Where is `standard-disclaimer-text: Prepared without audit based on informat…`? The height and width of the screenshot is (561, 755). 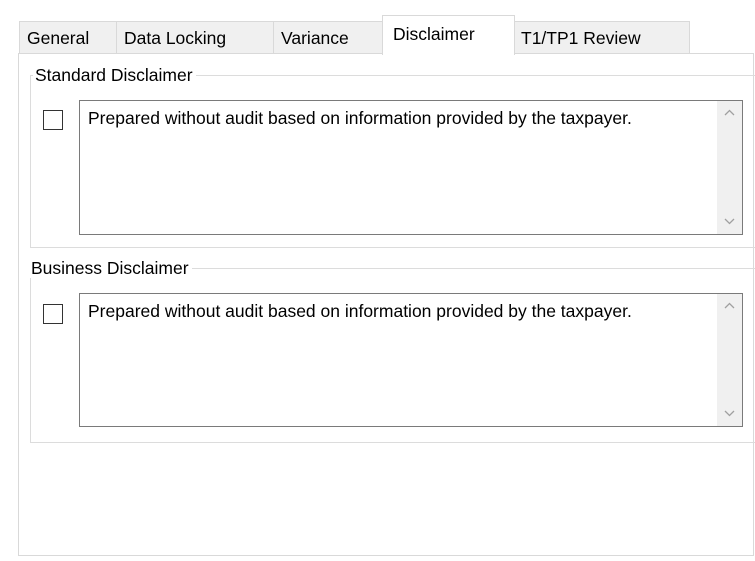 standard-disclaimer-text: Prepared without audit based on informat… is located at coordinates (360, 118).